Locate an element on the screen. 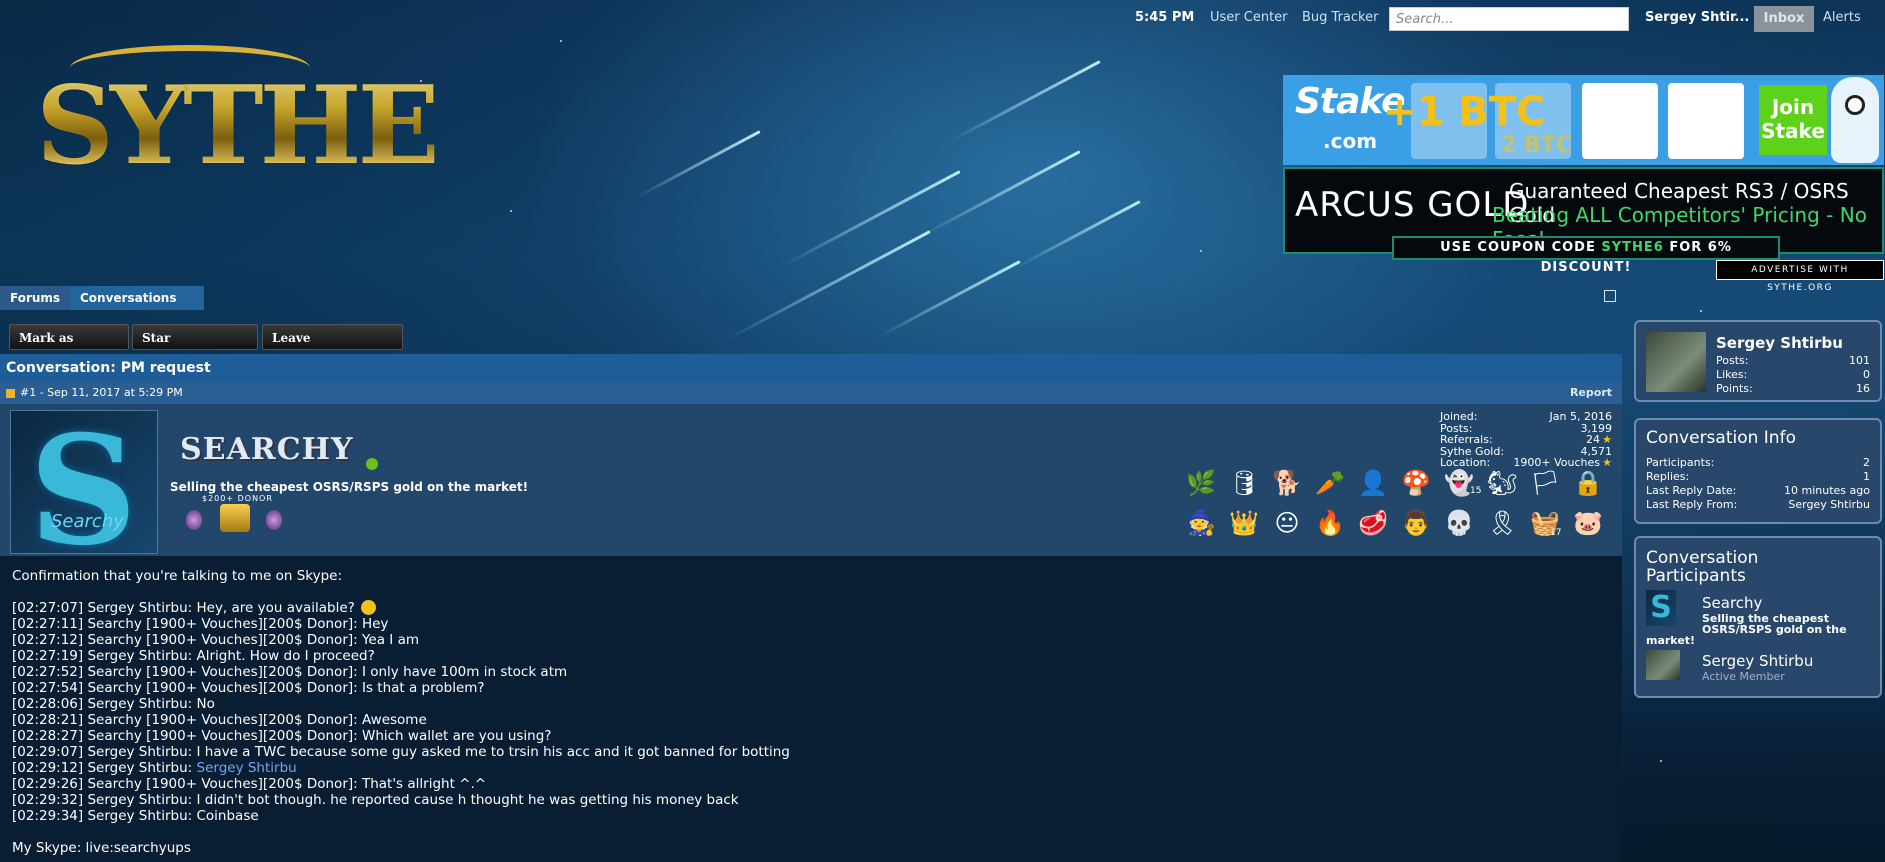 The height and width of the screenshot is (862, 1885). participant-name: Searchy is located at coordinates (1732, 603).